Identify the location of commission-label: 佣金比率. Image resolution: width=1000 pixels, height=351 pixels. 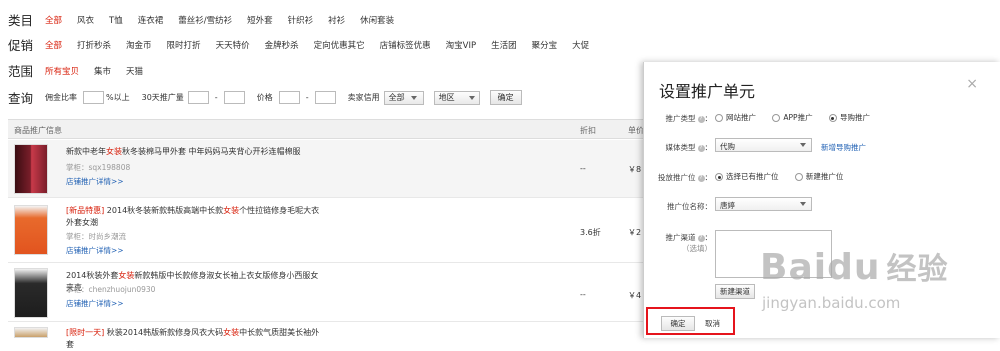
(61, 97).